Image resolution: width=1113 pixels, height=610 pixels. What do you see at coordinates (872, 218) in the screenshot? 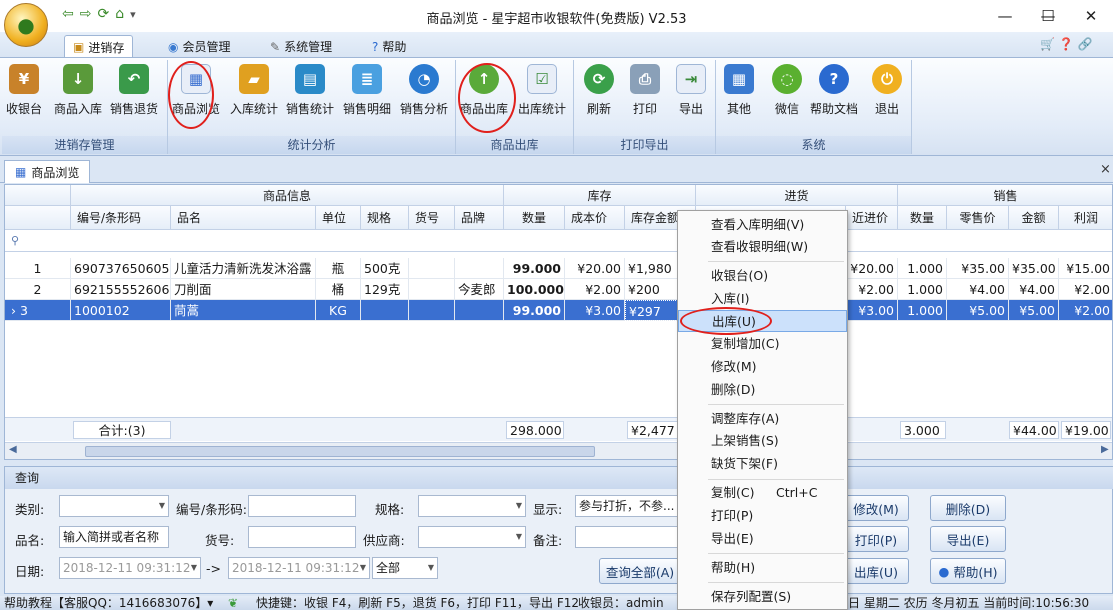
I see `col-header-in-price: 近进价` at bounding box center [872, 218].